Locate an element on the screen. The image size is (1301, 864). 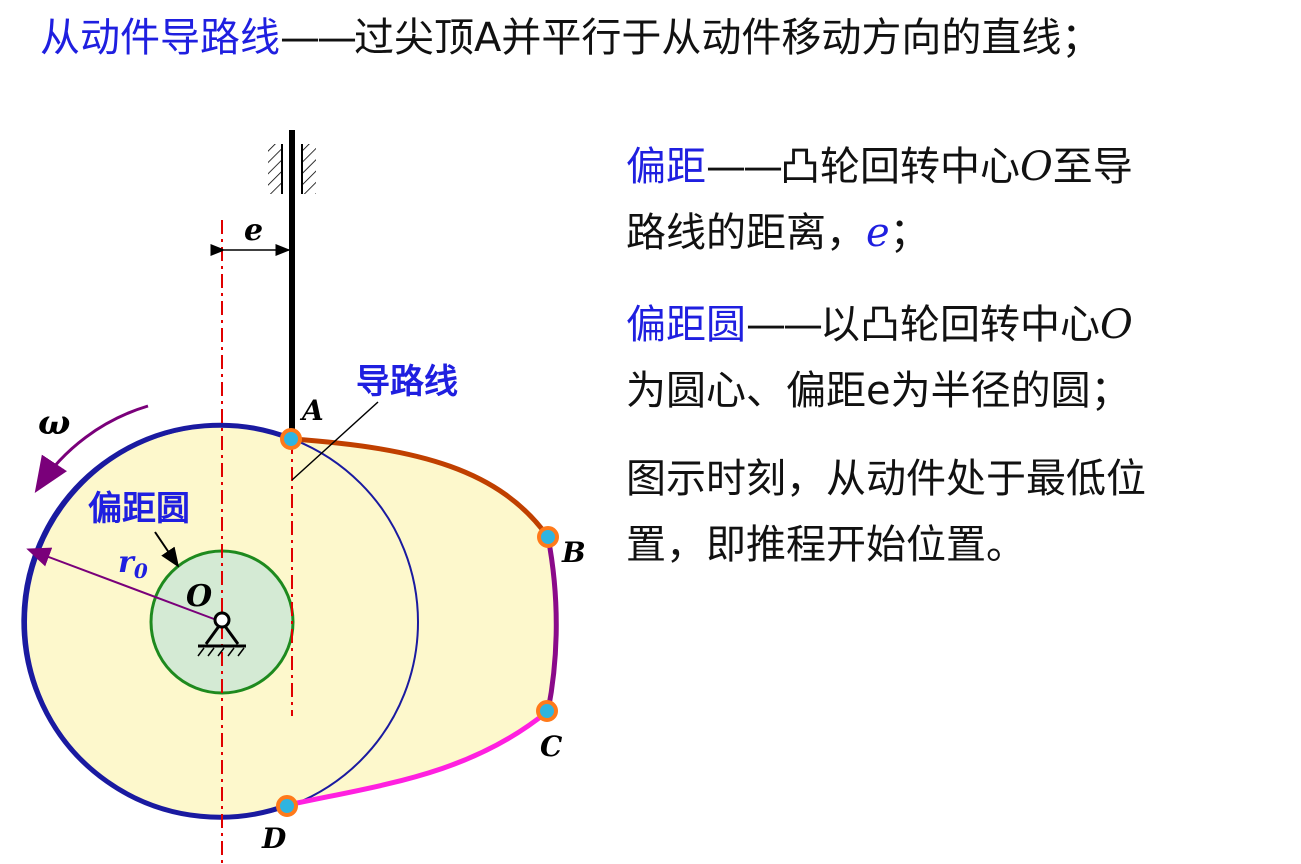
label-guide-line: 导路线 is located at coordinates (407, 382).